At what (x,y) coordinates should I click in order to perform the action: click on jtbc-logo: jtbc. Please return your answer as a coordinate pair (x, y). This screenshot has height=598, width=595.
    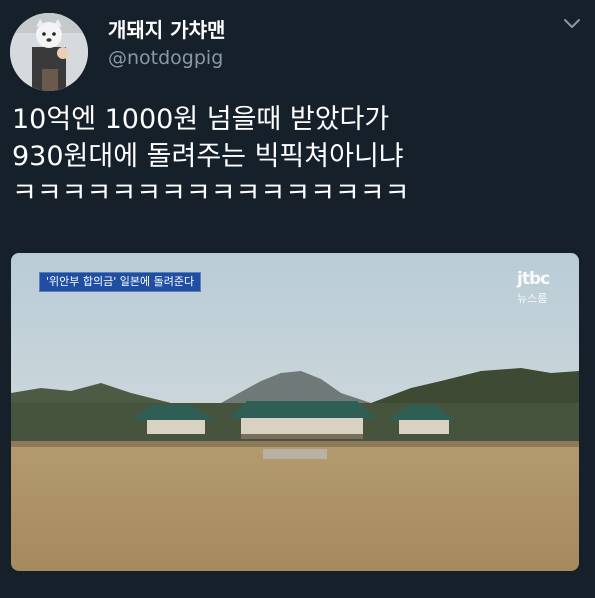
    Looking at the image, I should click on (533, 279).